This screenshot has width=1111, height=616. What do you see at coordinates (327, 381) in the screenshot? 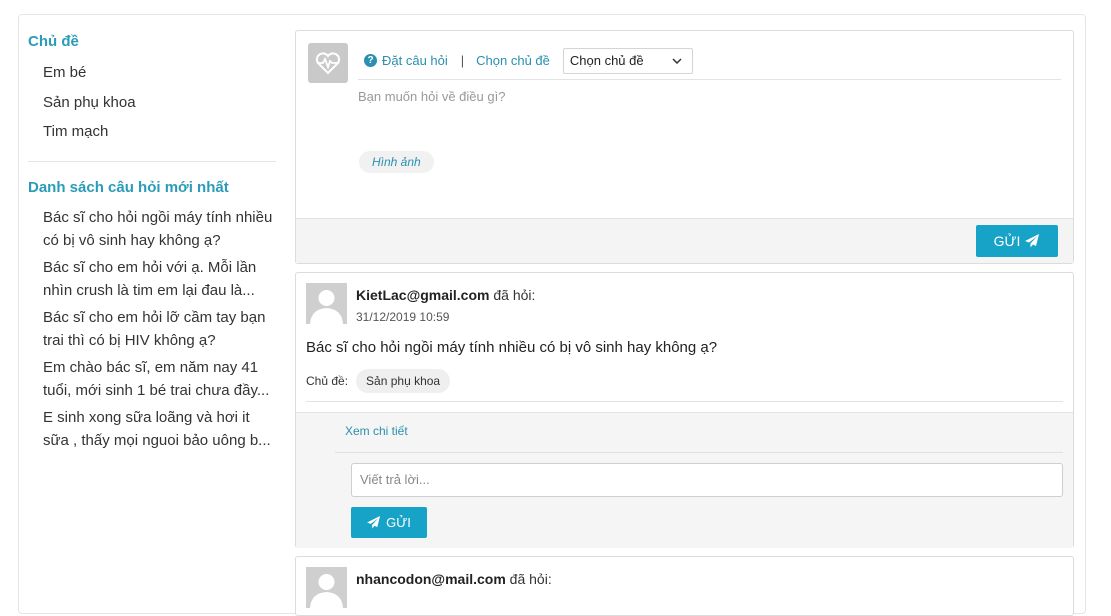
I see `topic-label: Chủ đề:` at bounding box center [327, 381].